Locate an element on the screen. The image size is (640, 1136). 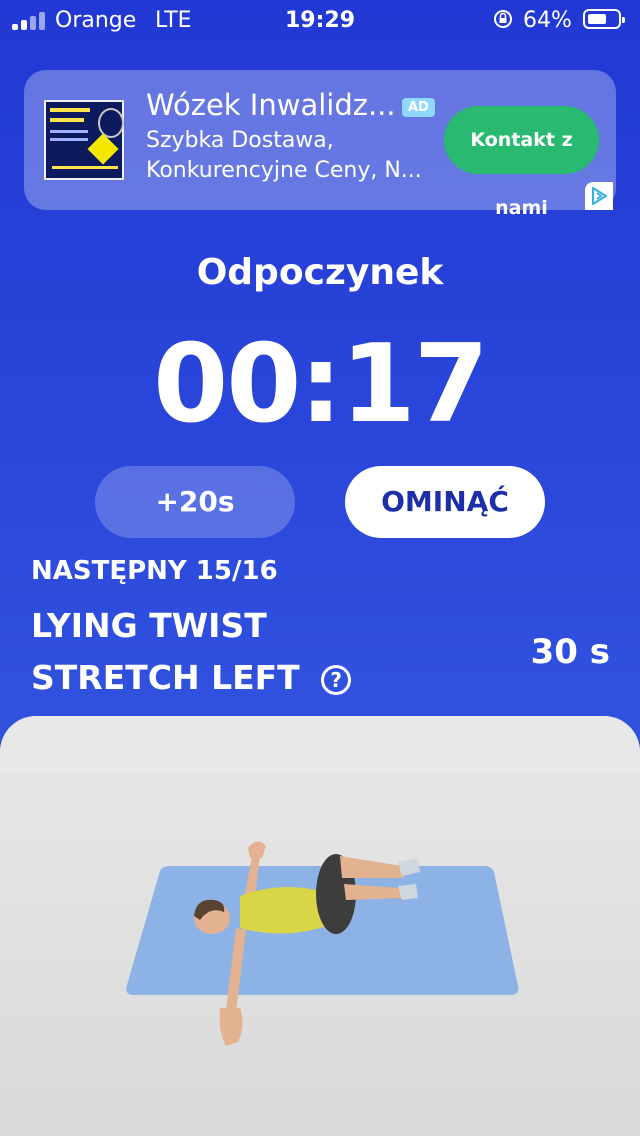
next-exercise-name-part: STRETCH LEFT is located at coordinates (165, 677).